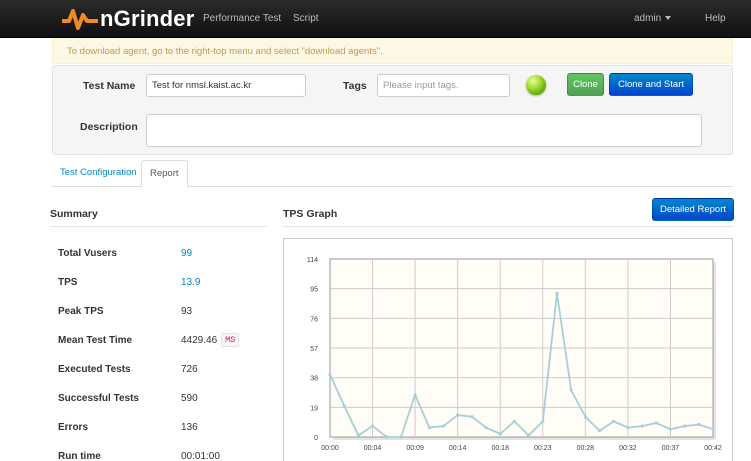 Image resolution: width=751 pixels, height=461 pixels. I want to click on report-tabs: Test Configuration Report, so click(392, 174).